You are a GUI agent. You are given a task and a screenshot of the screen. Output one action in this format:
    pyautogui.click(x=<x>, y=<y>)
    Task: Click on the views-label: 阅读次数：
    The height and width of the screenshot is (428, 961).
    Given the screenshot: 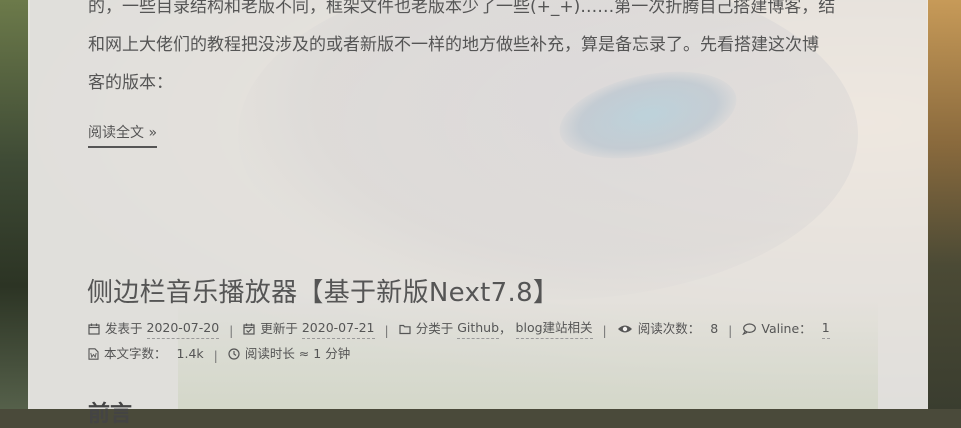 What is the action you would take?
    pyautogui.click(x=669, y=328)
    